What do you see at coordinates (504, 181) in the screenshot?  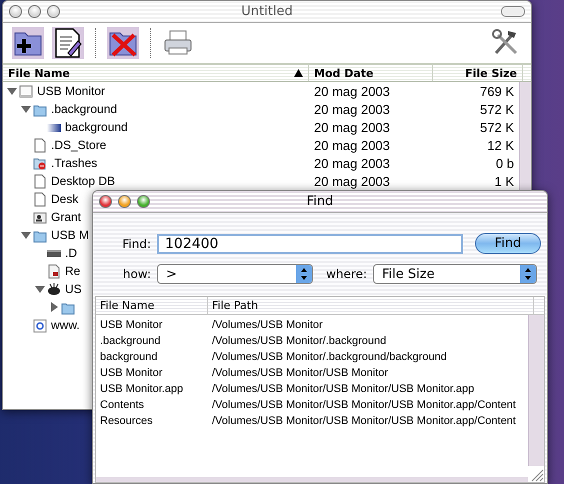 I see `file-size: 1 K` at bounding box center [504, 181].